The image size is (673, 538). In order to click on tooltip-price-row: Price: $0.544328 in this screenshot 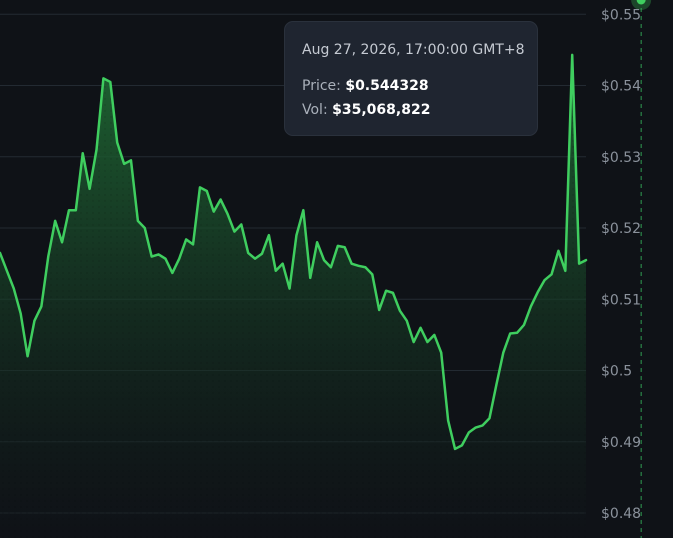, I will do `click(411, 86)`.